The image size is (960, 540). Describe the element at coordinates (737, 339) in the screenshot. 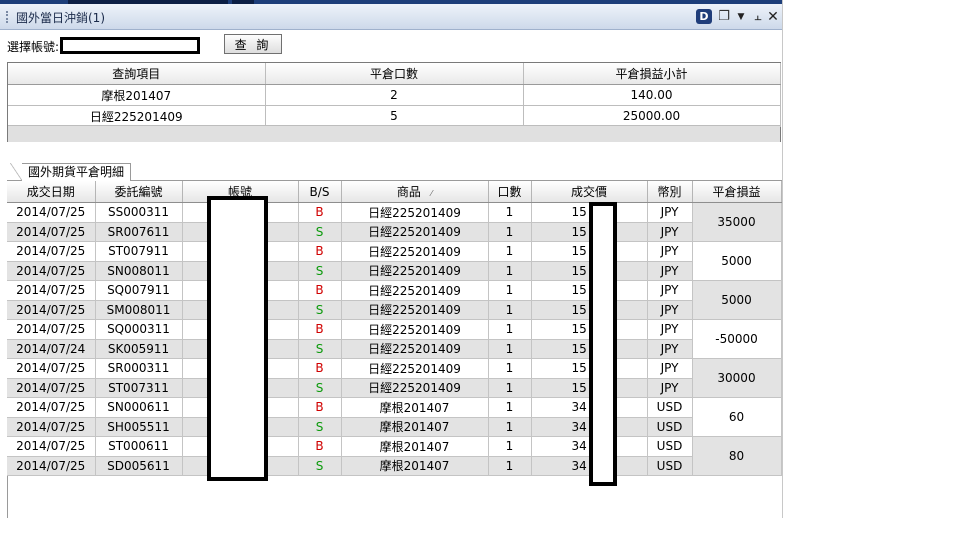

I see `cell-pnl: -50000` at that location.